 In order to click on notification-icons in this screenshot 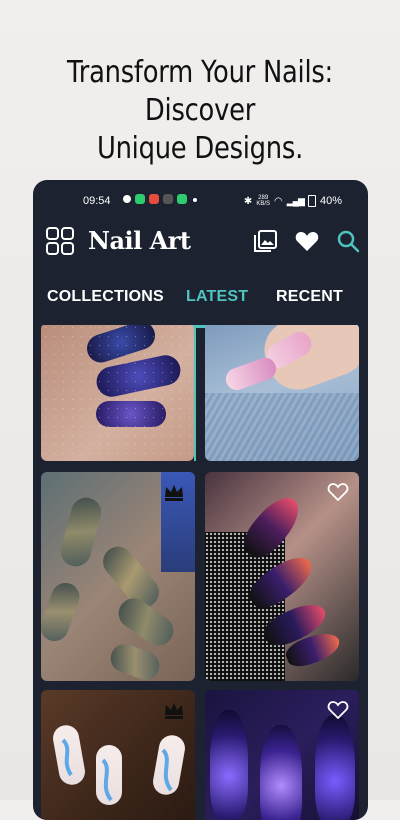, I will do `click(160, 199)`.